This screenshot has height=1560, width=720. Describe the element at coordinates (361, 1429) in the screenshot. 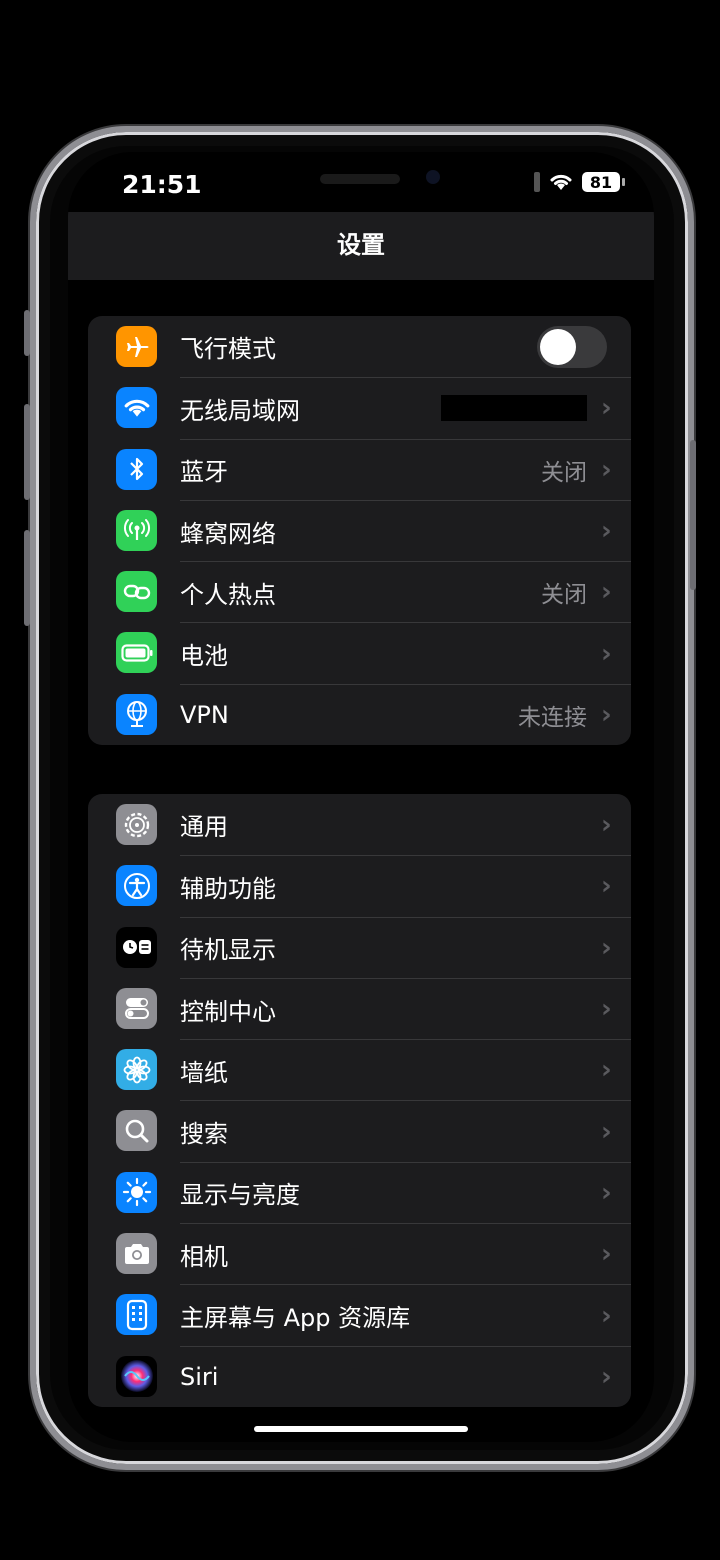

I see `home-indicator` at that location.